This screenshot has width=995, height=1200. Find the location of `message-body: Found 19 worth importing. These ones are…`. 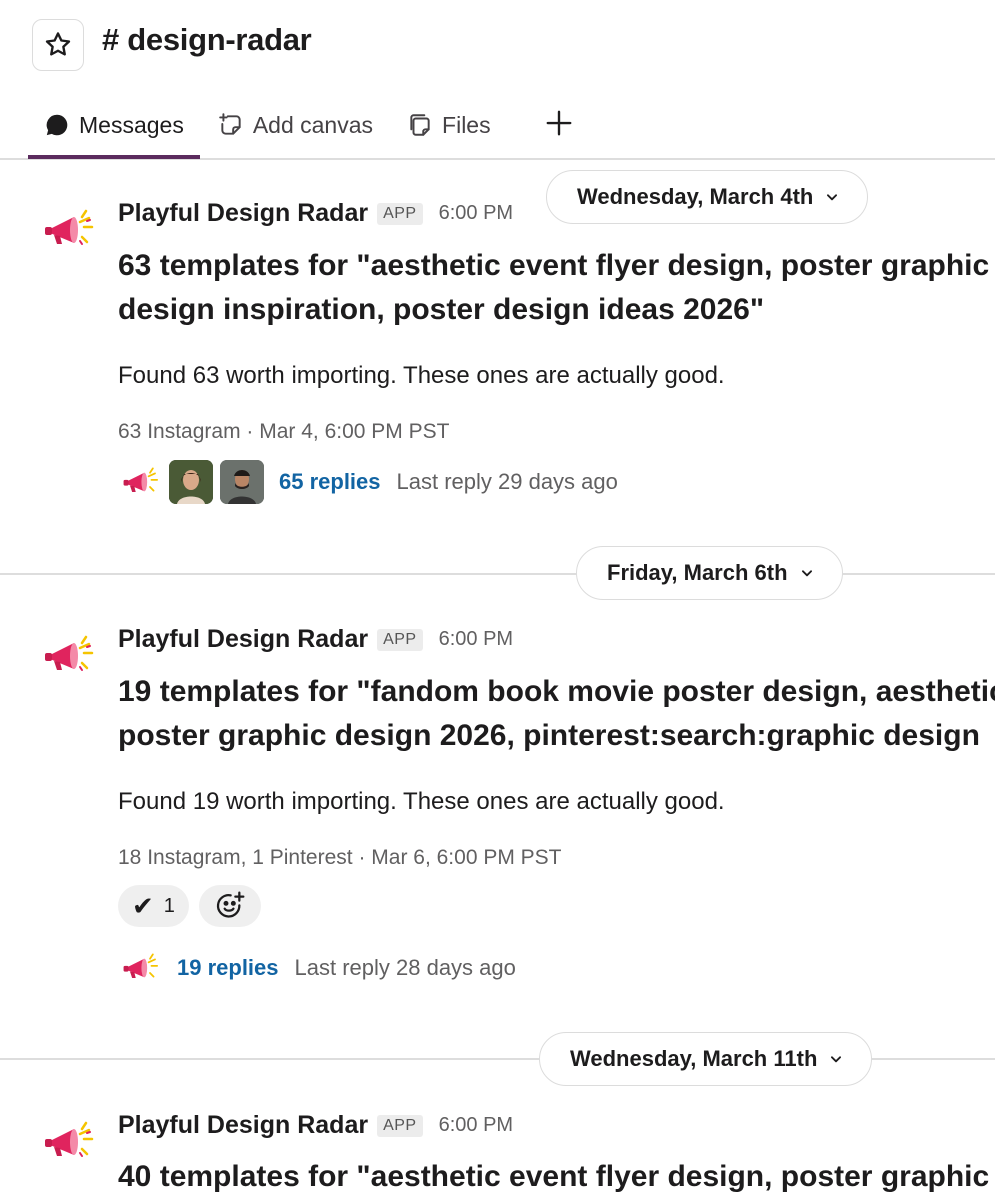

message-body: Found 19 worth importing. These ones are… is located at coordinates (421, 801).